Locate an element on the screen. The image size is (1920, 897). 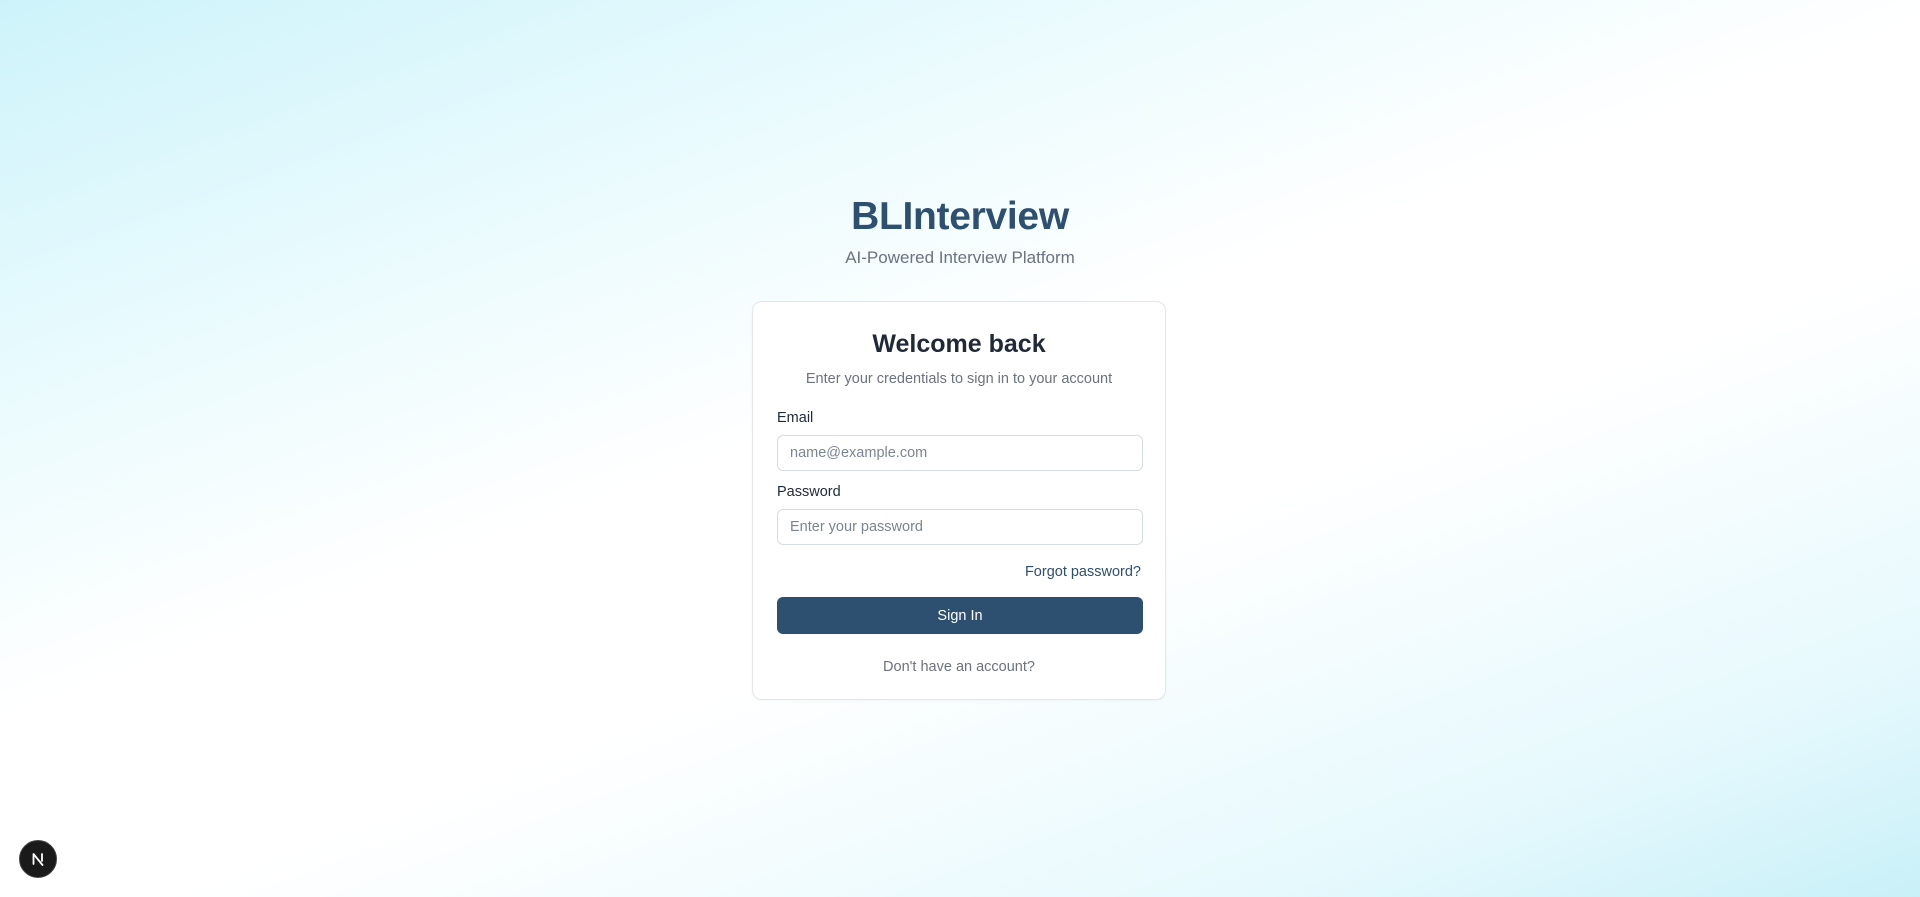
nextjs-logo-icon is located at coordinates (38, 859).